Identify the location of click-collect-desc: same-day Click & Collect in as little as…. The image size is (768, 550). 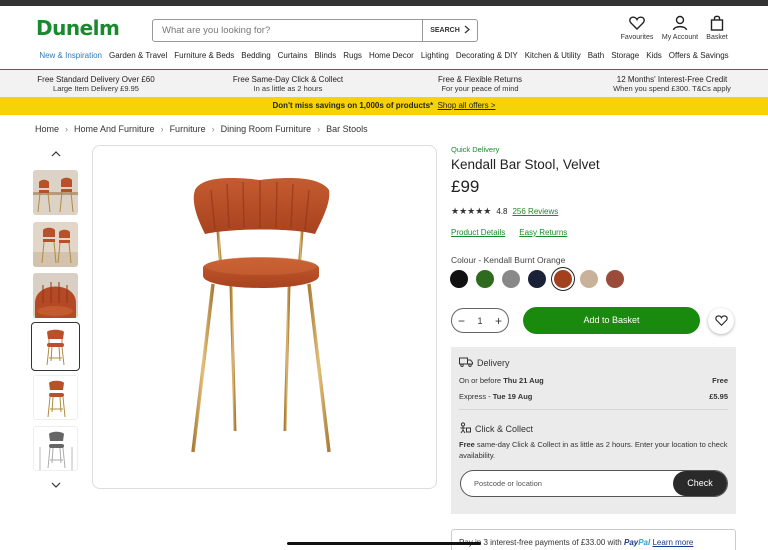
(593, 450).